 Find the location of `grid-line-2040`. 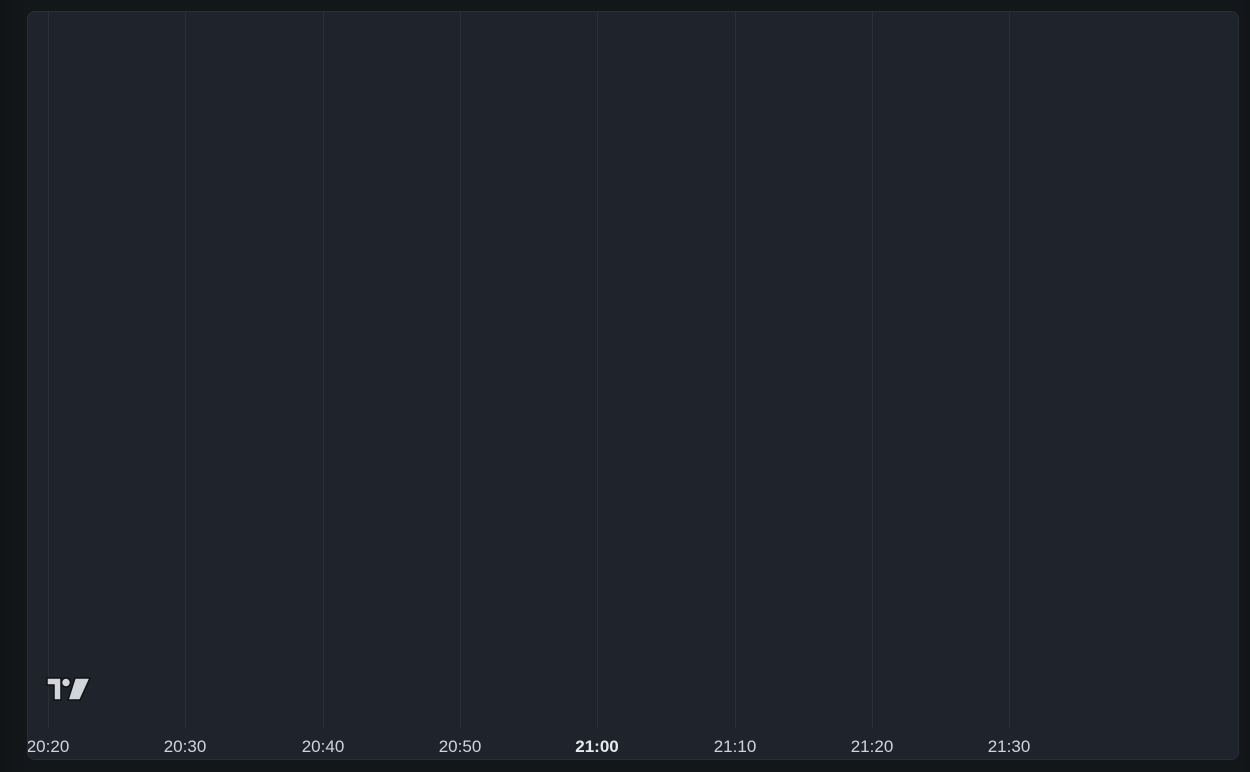

grid-line-2040 is located at coordinates (323, 370).